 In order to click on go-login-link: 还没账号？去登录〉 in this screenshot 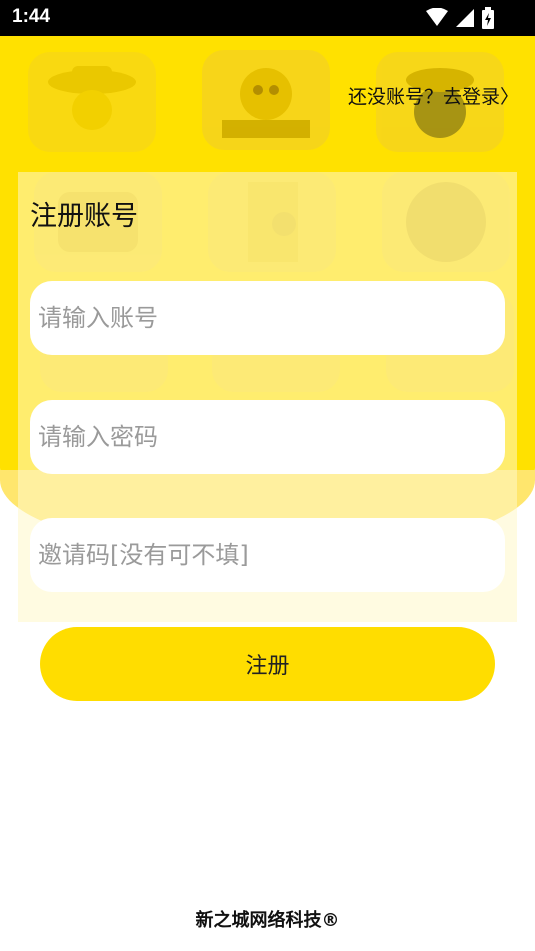, I will do `click(433, 95)`.